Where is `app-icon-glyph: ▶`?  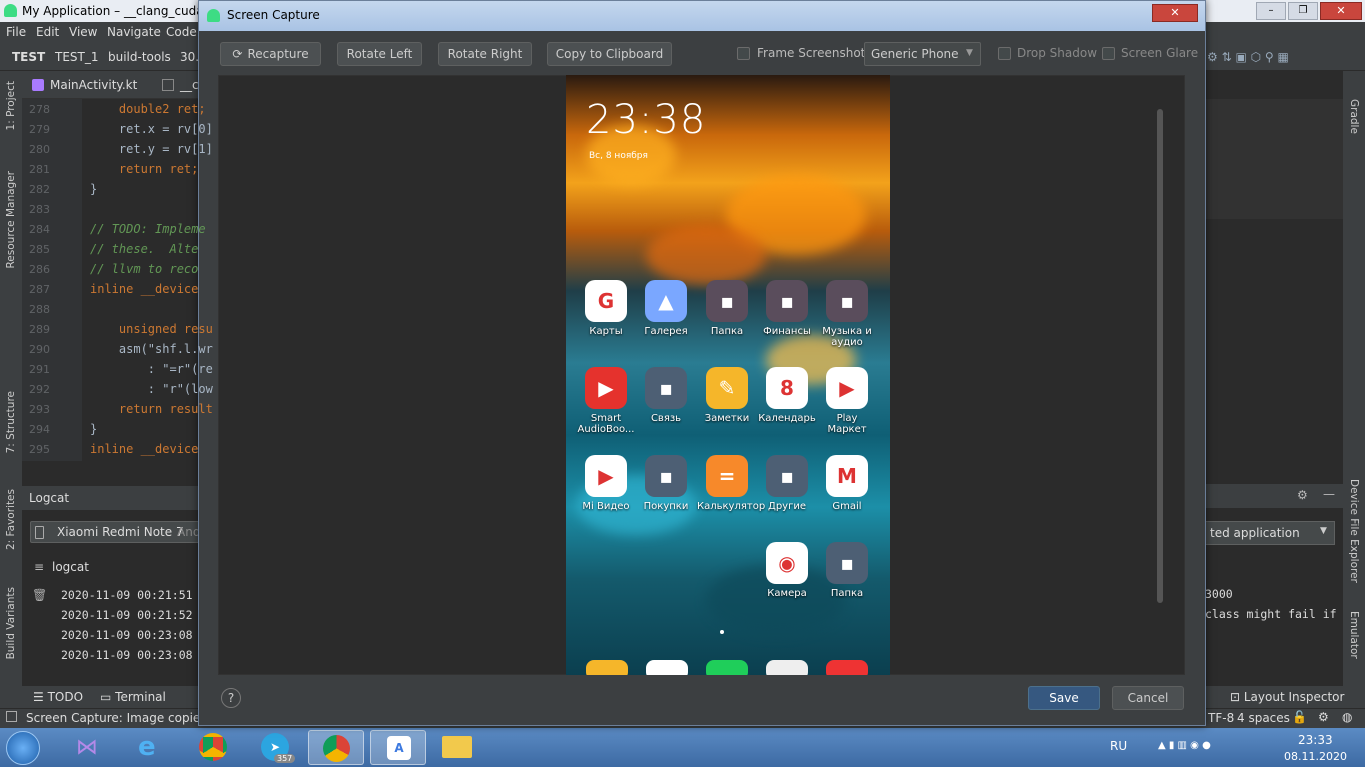
app-icon-glyph: ▶ is located at coordinates (606, 476).